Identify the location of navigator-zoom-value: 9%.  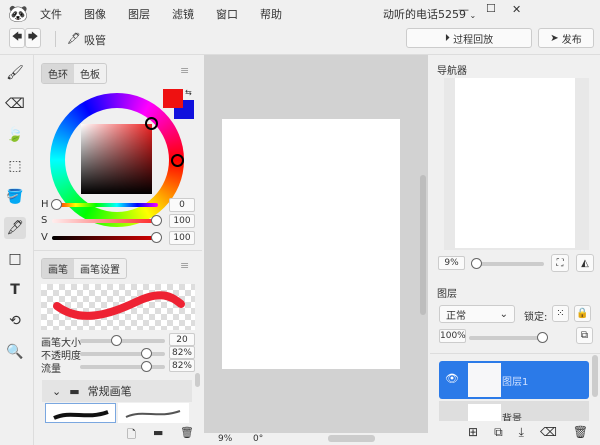
(451, 263).